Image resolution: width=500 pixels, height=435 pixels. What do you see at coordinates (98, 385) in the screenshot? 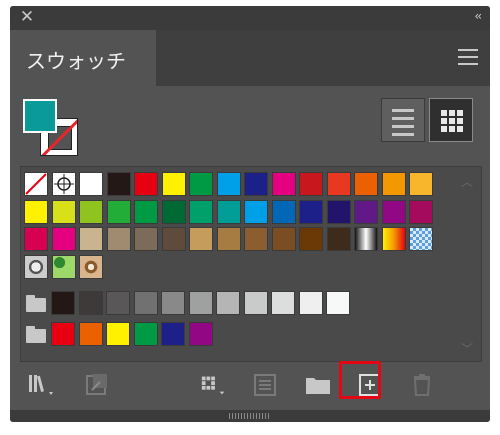
I see `place-swatch-icon` at bounding box center [98, 385].